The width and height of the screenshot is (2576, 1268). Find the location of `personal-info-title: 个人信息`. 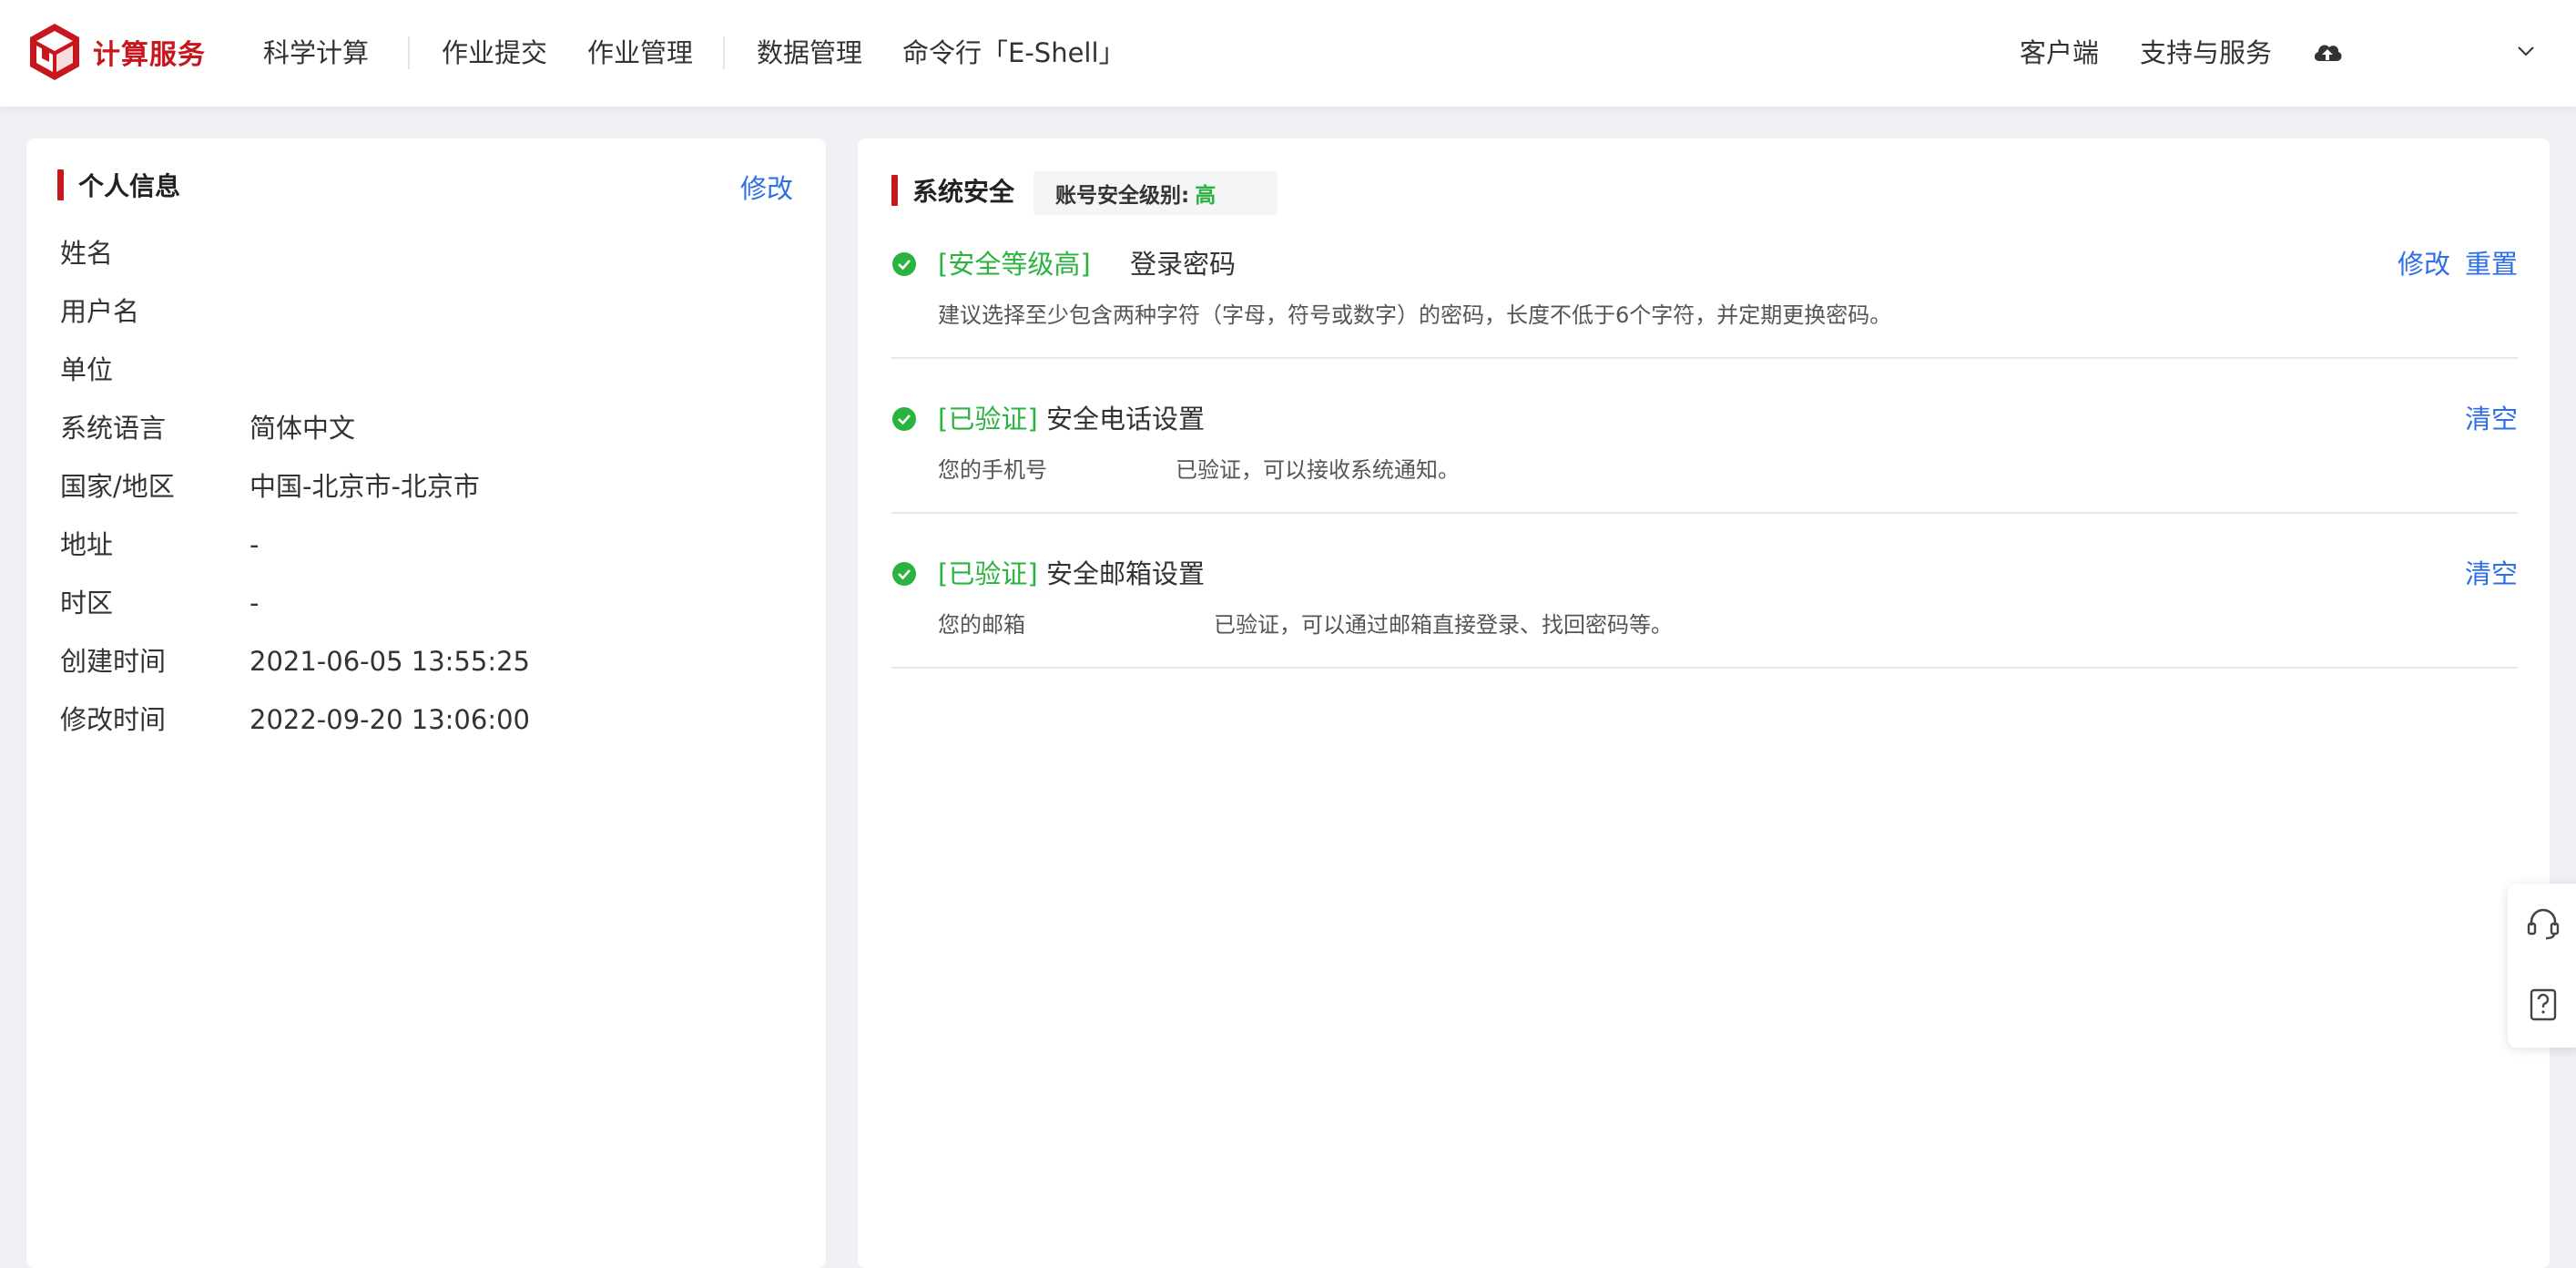

personal-info-title: 个人信息 is located at coordinates (118, 185).